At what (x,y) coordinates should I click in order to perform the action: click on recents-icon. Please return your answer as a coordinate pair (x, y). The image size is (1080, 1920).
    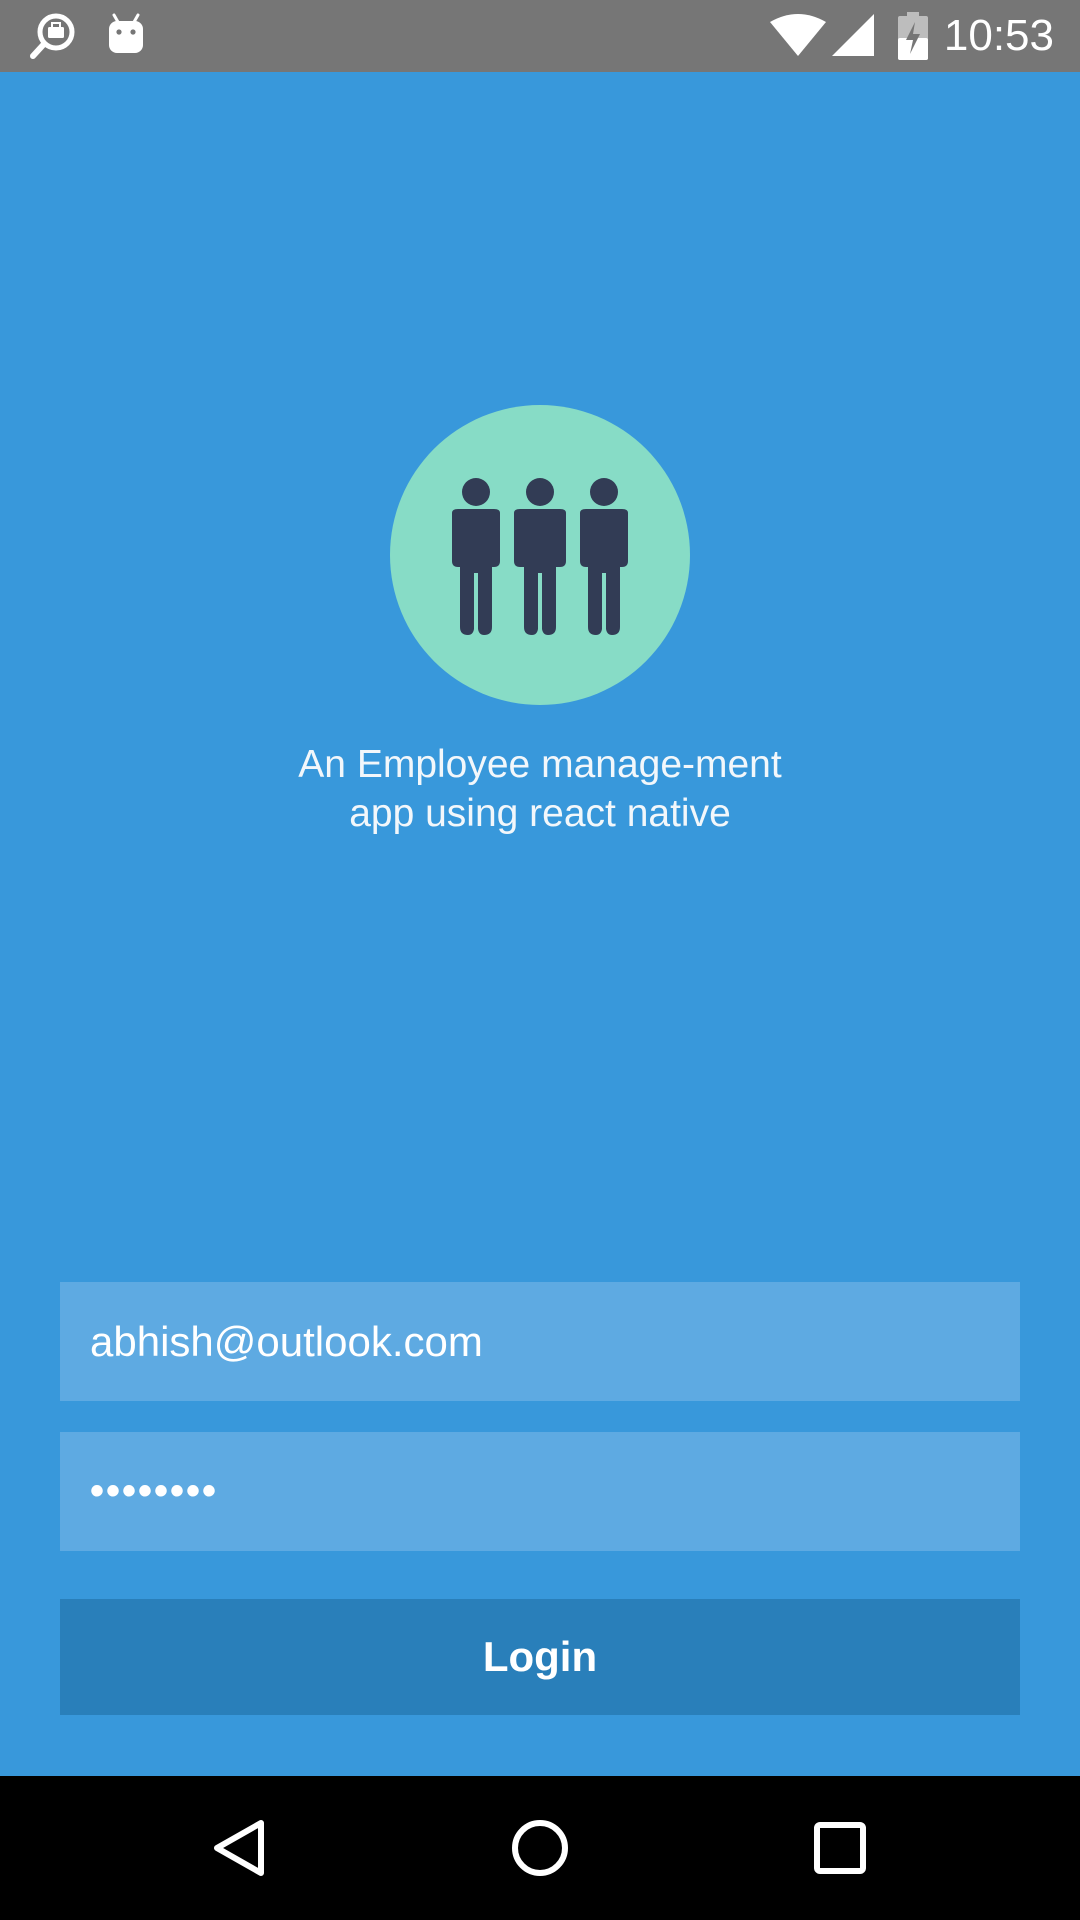
    Looking at the image, I should click on (840, 1848).